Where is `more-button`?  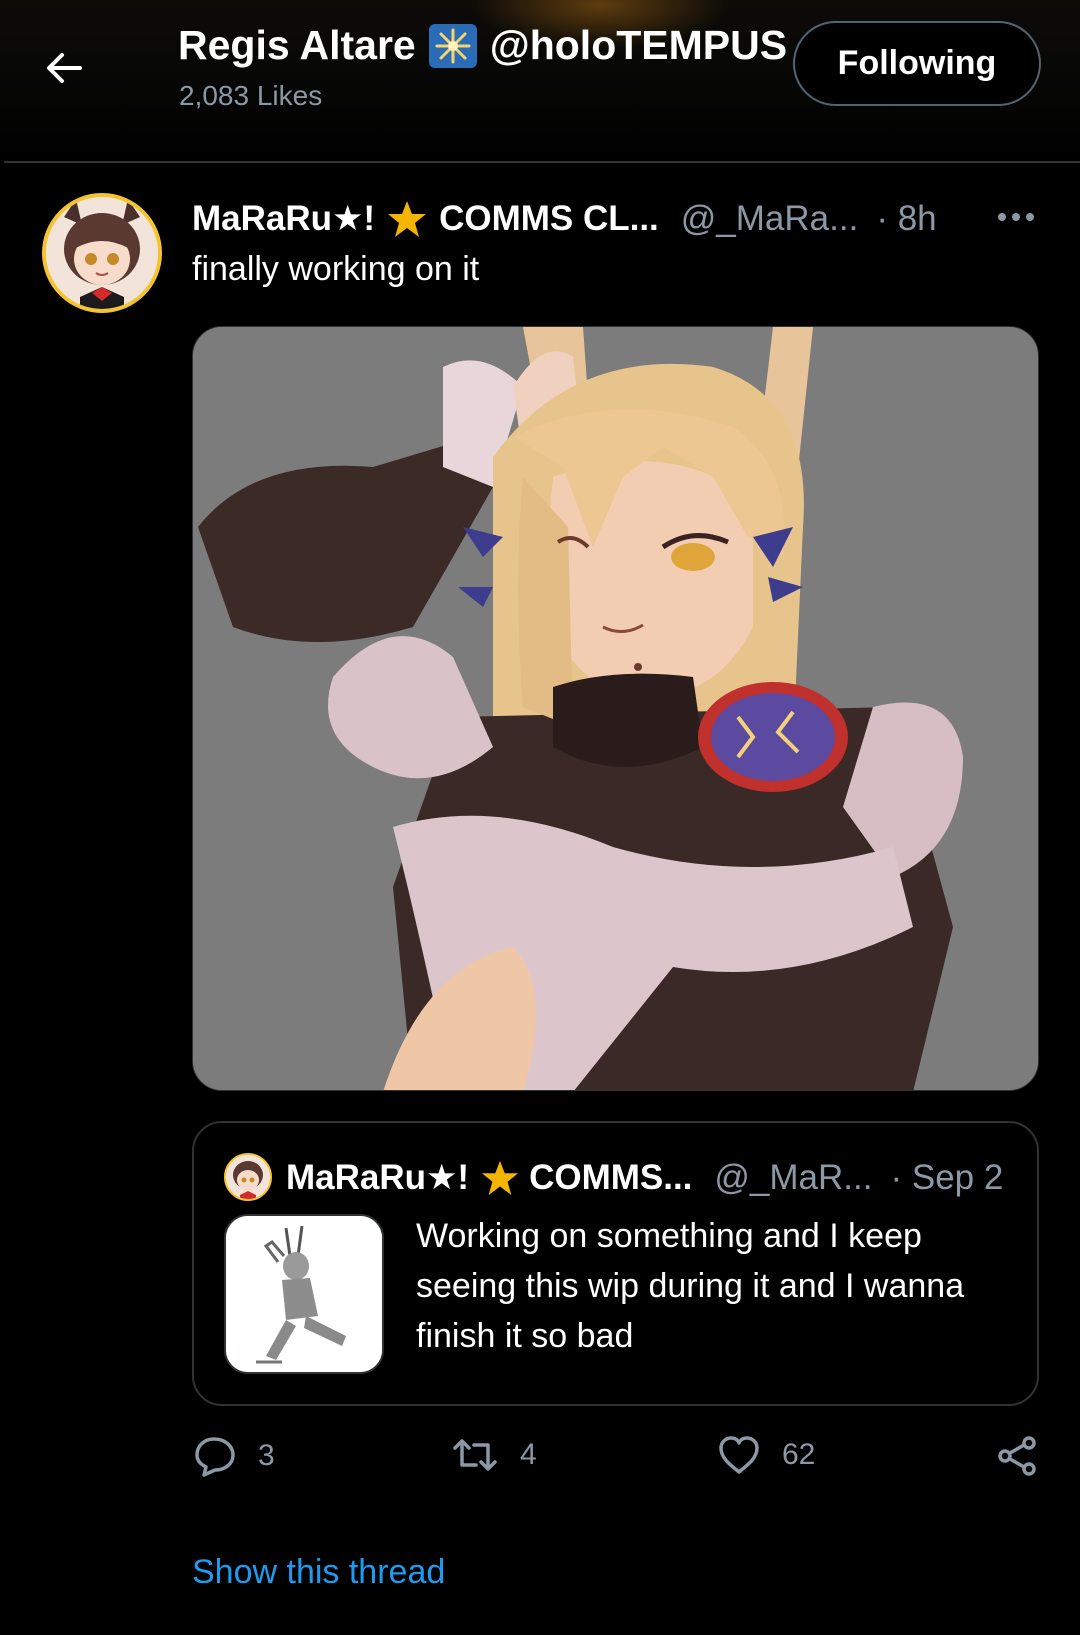 more-button is located at coordinates (1016, 217).